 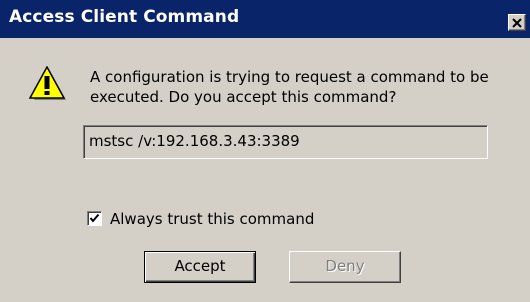 What do you see at coordinates (285, 142) in the screenshot?
I see `command-field: mstsc /v:192.168.3.43:3389` at bounding box center [285, 142].